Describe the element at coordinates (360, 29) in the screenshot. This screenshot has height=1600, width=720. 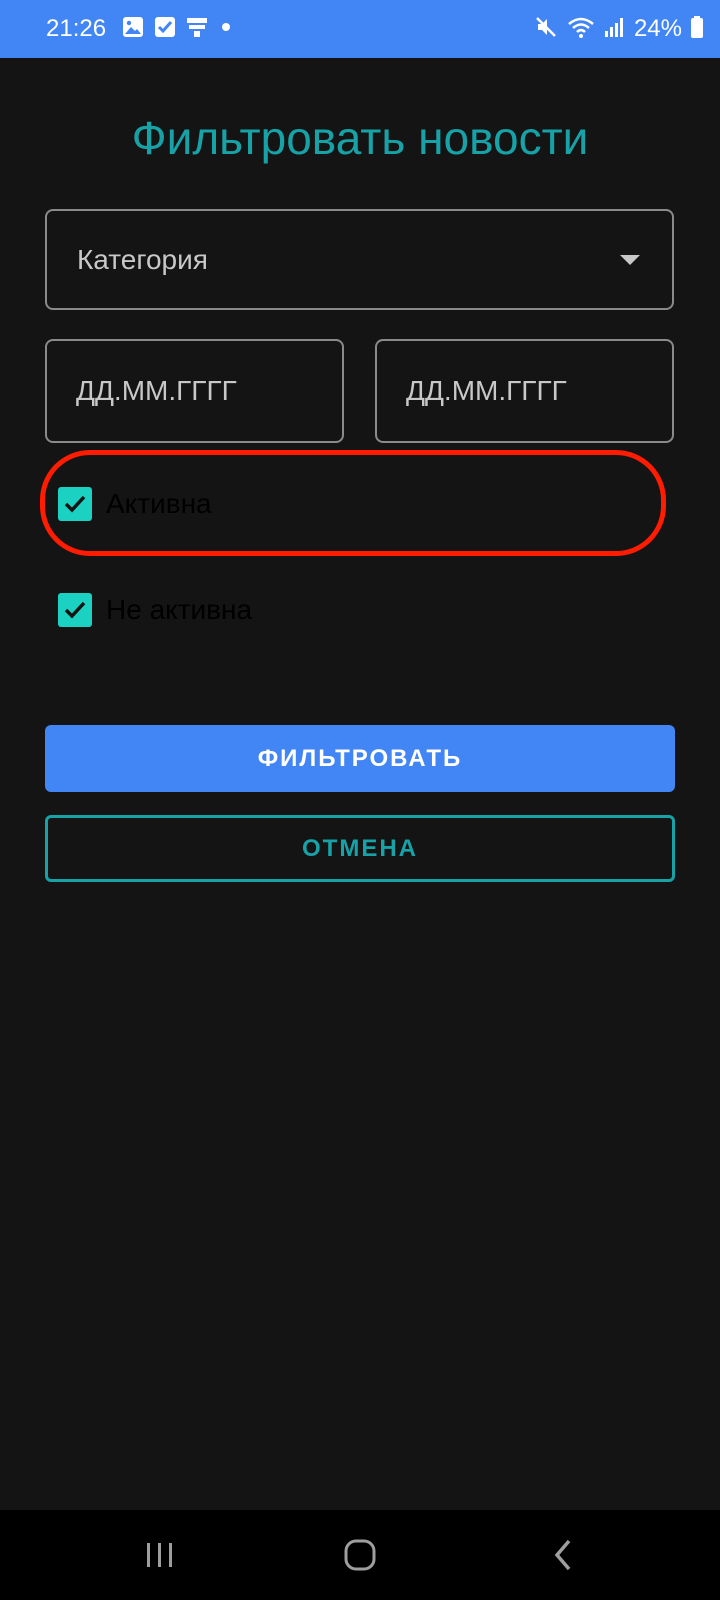
I see `status-bar: 21:26 24%` at that location.